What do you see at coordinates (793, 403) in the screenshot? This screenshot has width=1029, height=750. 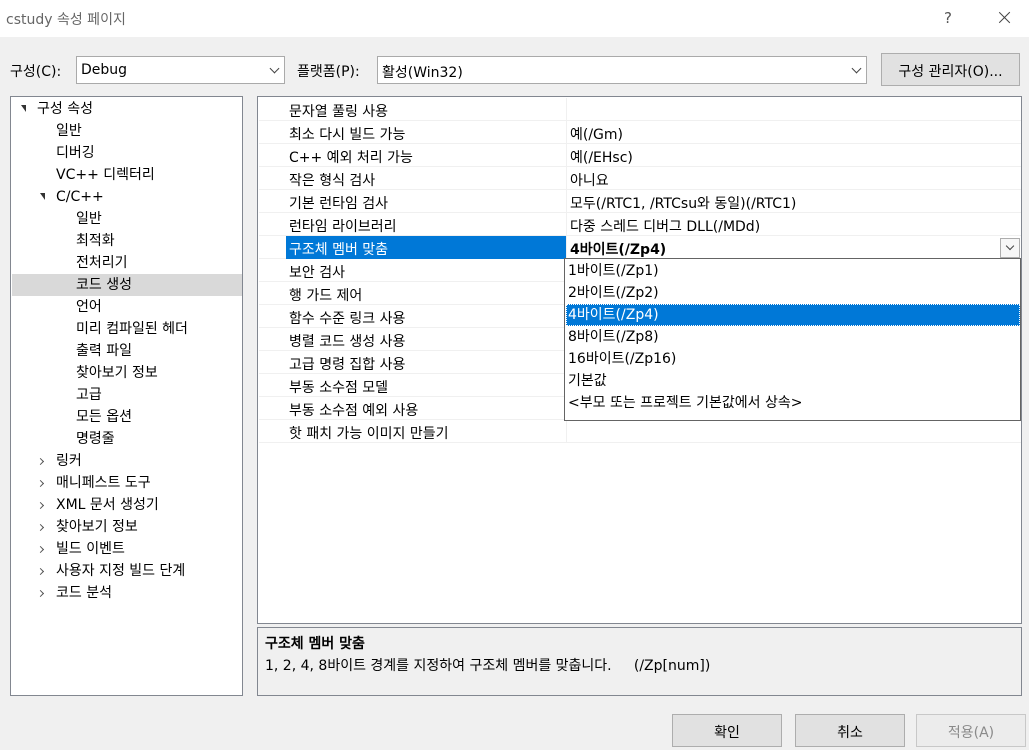 I see `dropdown-option: <부모 또는 프로젝트 기본값에서 상속>` at bounding box center [793, 403].